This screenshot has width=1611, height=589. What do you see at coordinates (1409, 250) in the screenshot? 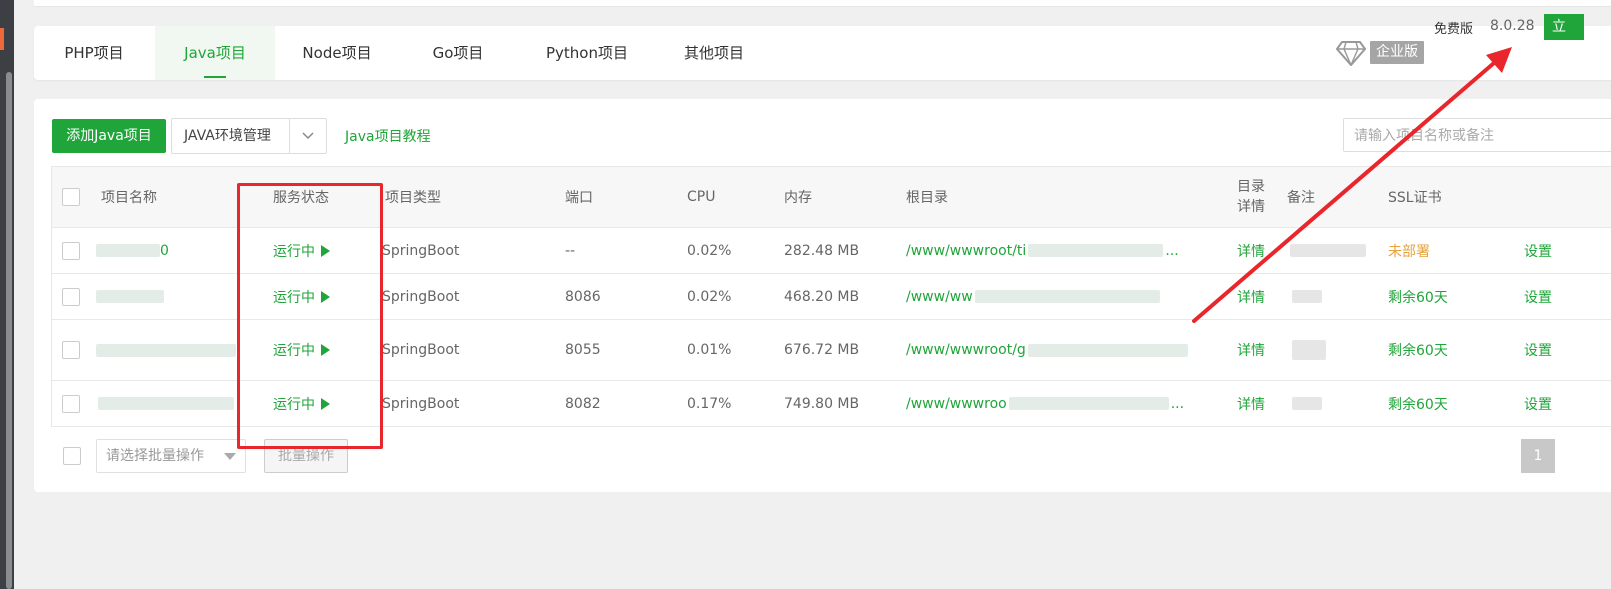
I see `ssl-status: 未部署` at bounding box center [1409, 250].